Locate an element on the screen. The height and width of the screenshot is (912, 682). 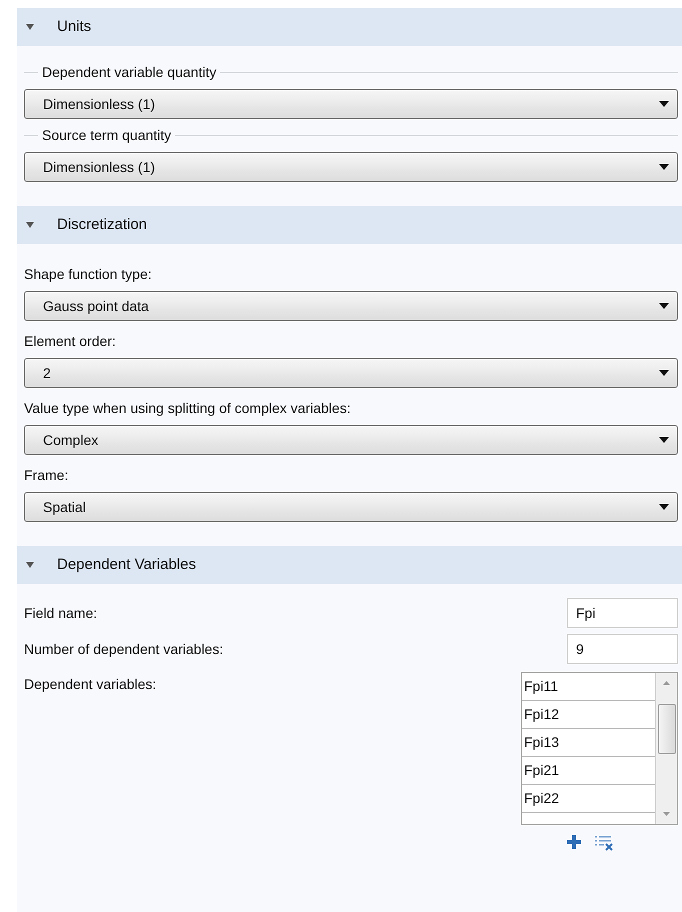
section-header: Dependent Variables is located at coordinates (349, 565).